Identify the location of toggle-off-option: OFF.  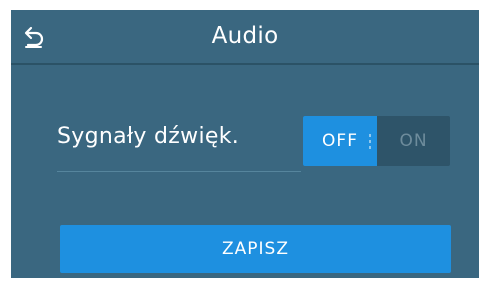
(340, 141).